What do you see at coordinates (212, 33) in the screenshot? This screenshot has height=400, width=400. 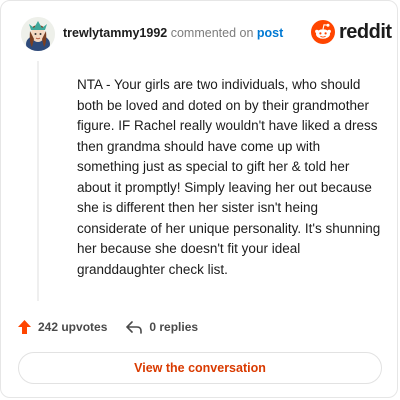 I see `action-text: commented on` at bounding box center [212, 33].